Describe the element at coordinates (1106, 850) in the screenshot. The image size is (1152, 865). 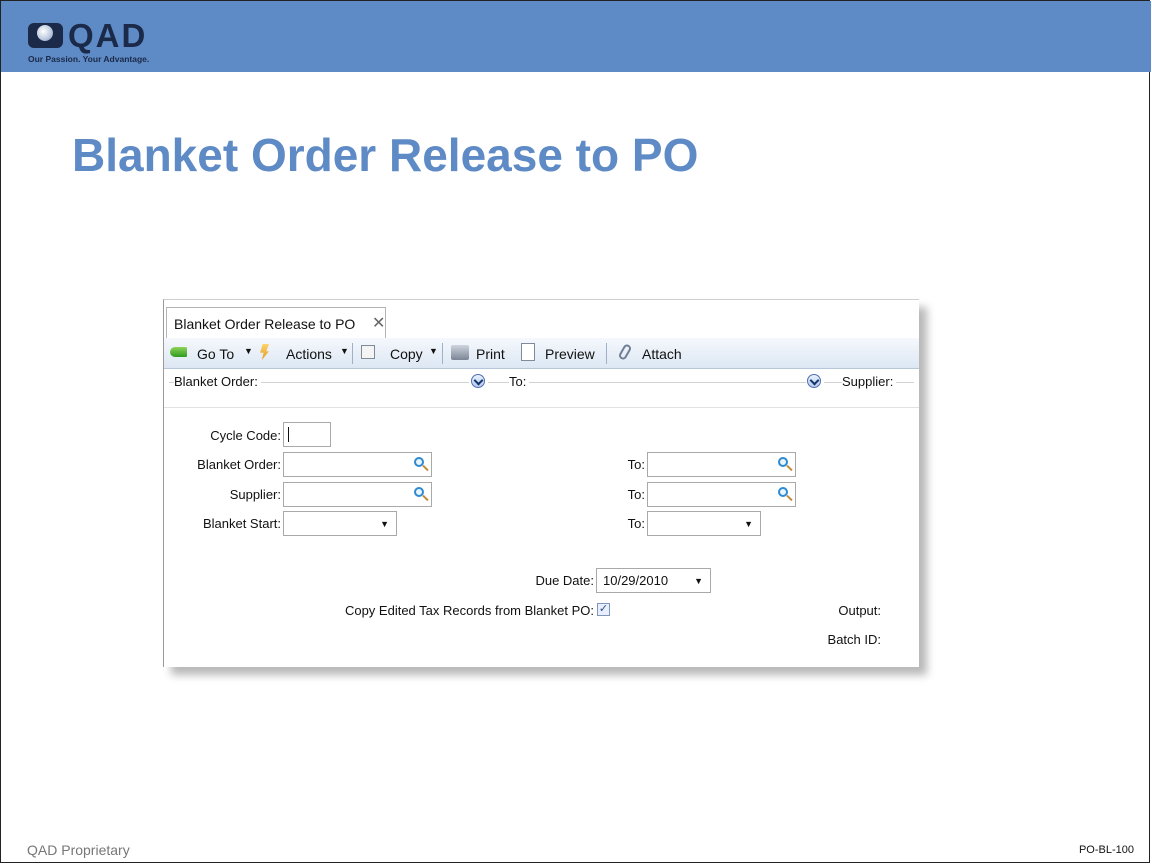
I see `footer-slide-id: PO-BL-100` at that location.